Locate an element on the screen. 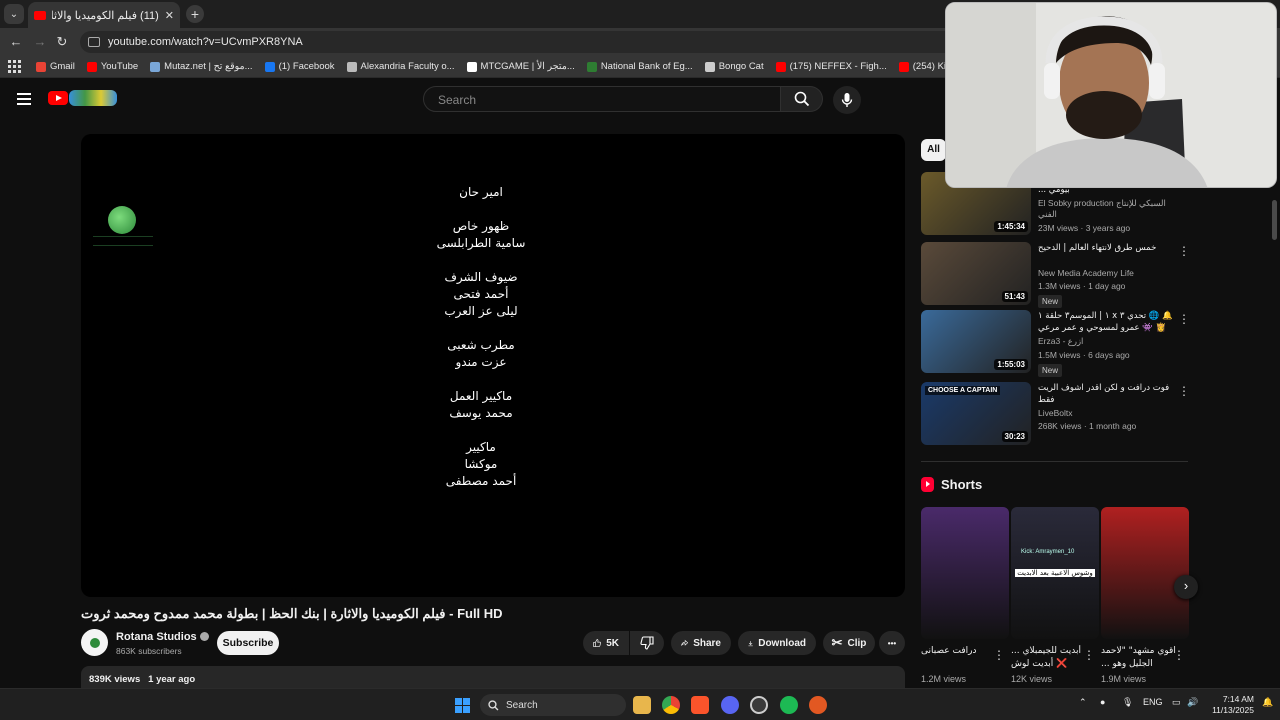 The width and height of the screenshot is (1280, 720). recommended-channel: Erza3 - ازرع is located at coordinates (1105, 341).